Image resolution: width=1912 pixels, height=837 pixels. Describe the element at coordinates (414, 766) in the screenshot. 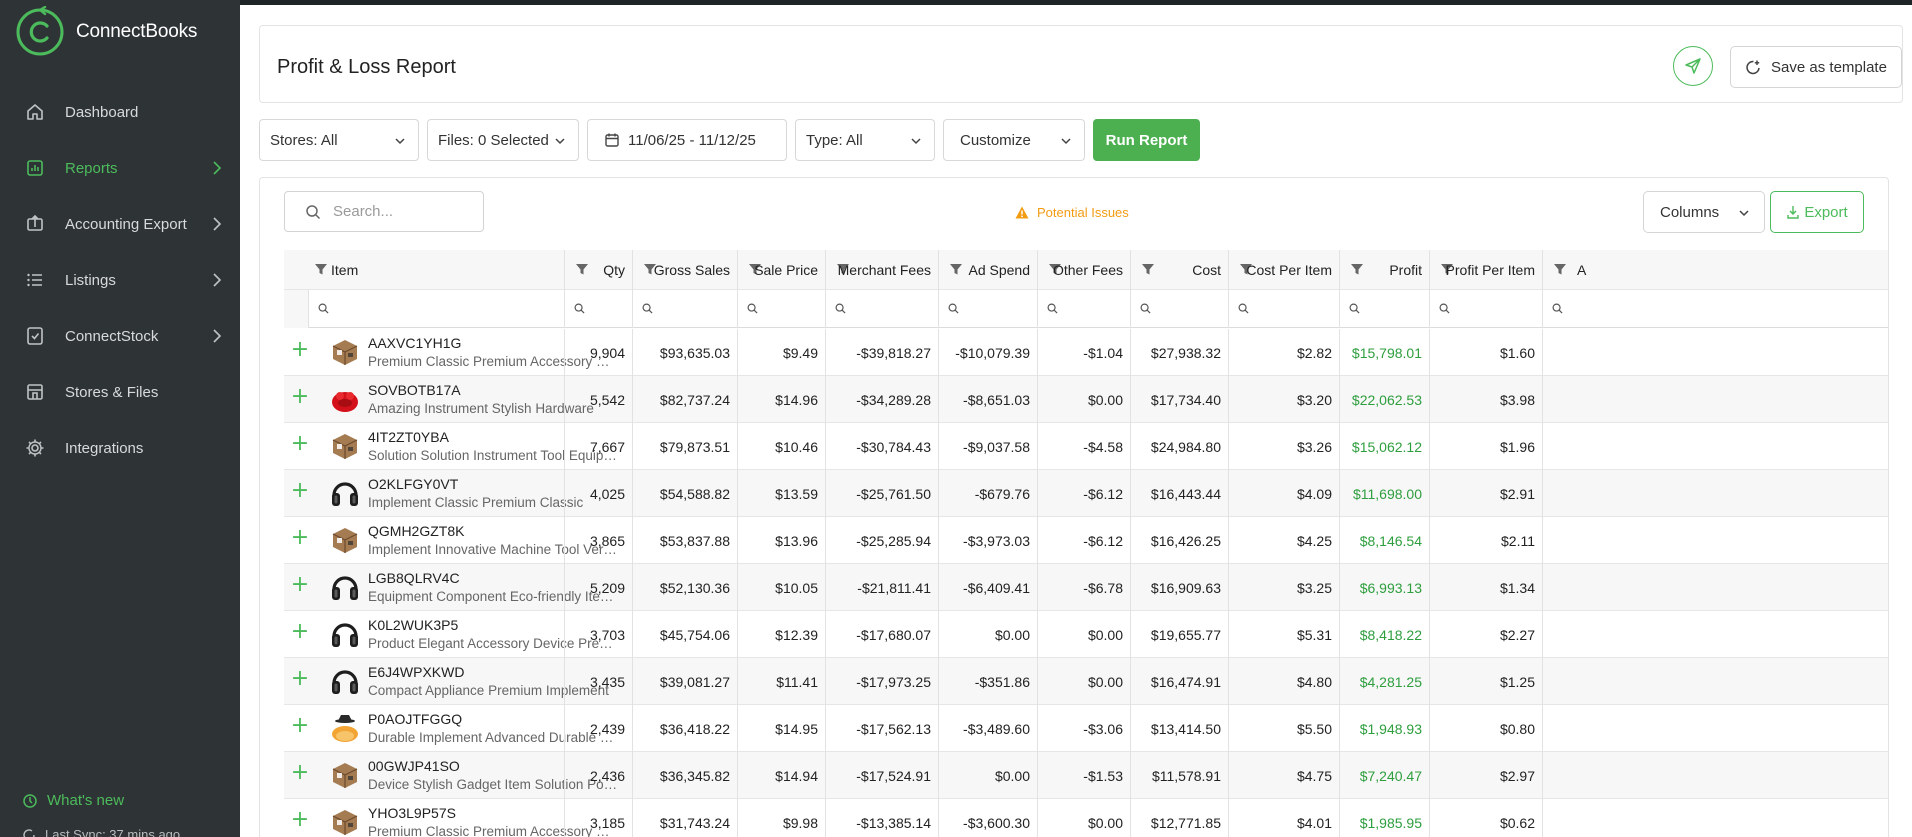

I see `item-sku: 00GWJP41SO` at that location.